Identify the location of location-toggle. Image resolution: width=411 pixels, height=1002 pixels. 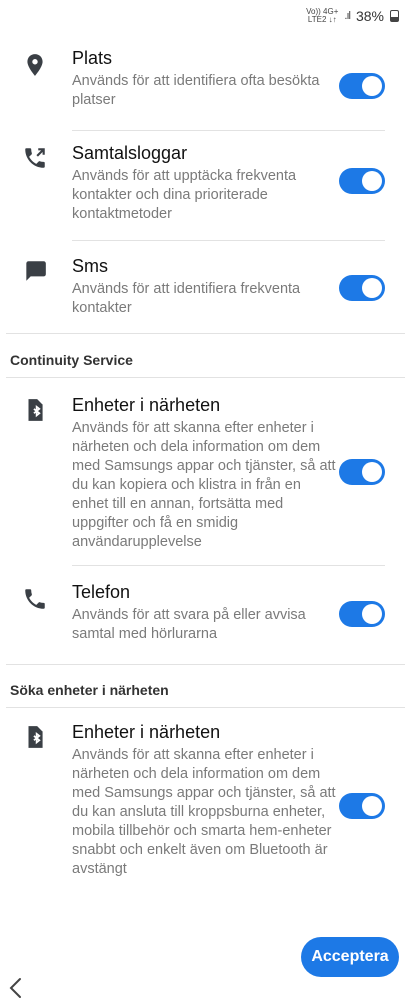
(362, 86).